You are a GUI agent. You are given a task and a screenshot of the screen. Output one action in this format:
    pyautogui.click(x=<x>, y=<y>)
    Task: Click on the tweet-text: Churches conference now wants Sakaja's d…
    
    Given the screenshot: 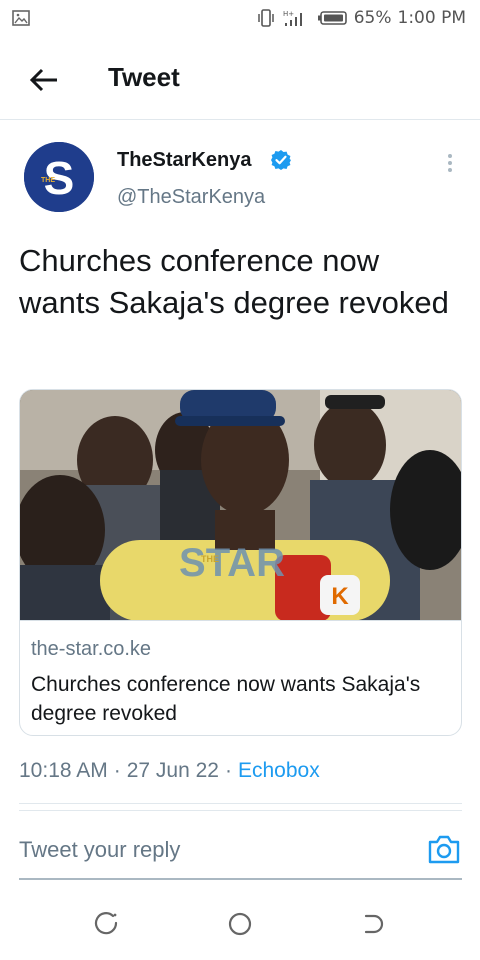 What is the action you would take?
    pyautogui.click(x=234, y=281)
    